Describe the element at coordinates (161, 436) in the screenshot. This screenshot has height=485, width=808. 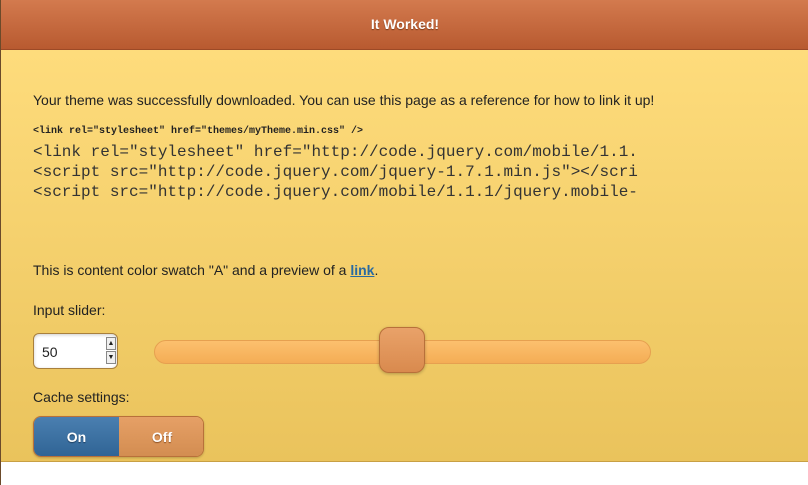
I see `toggle-off-option: Off` at that location.